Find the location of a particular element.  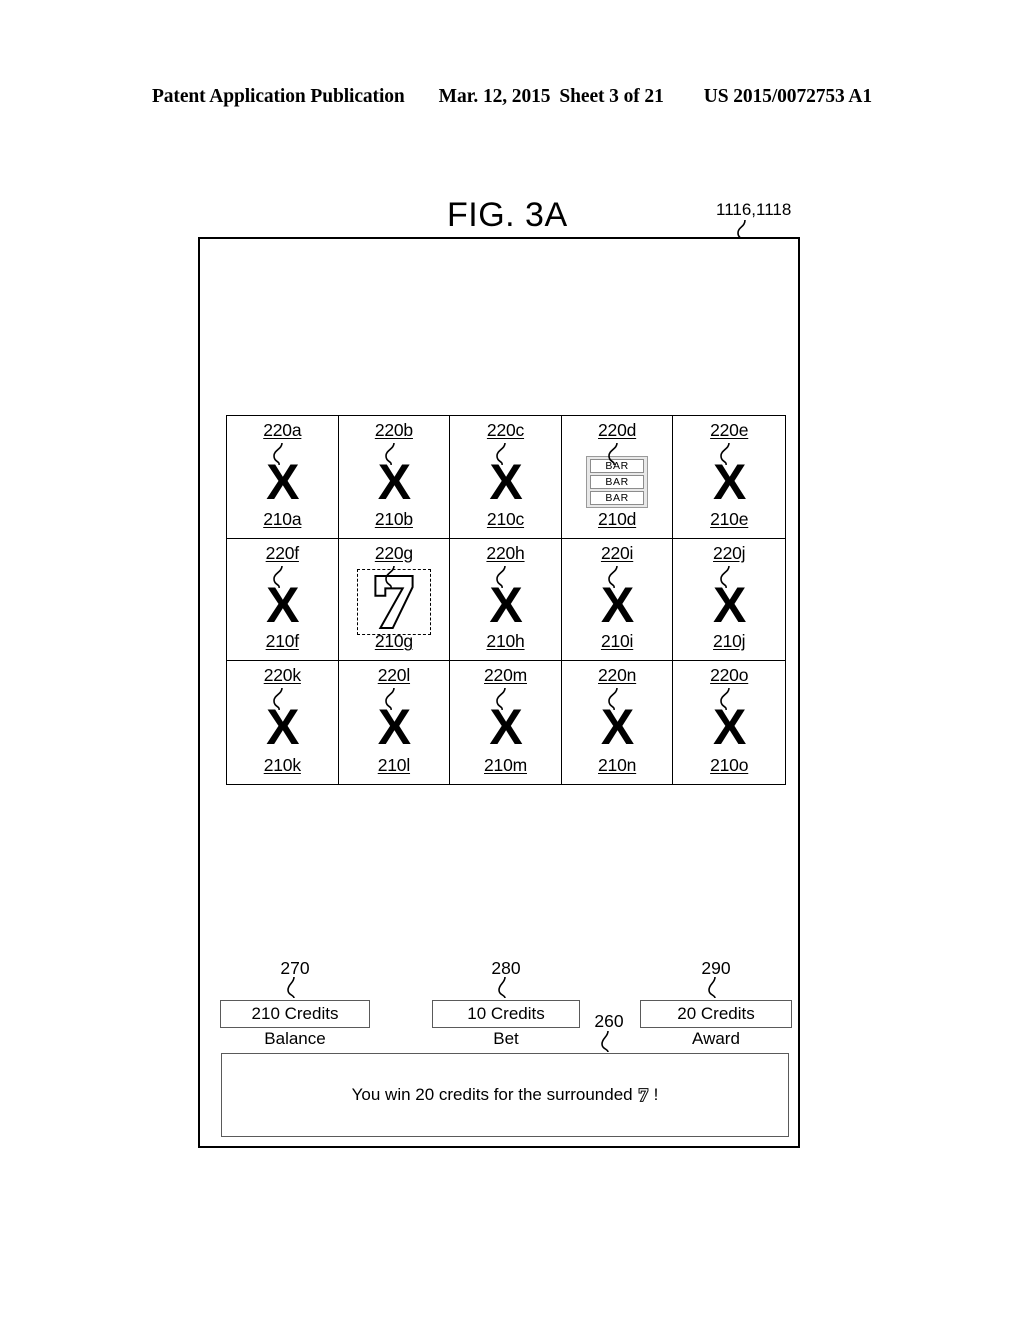

cell-bottom-label: 210a is located at coordinates (282, 518).